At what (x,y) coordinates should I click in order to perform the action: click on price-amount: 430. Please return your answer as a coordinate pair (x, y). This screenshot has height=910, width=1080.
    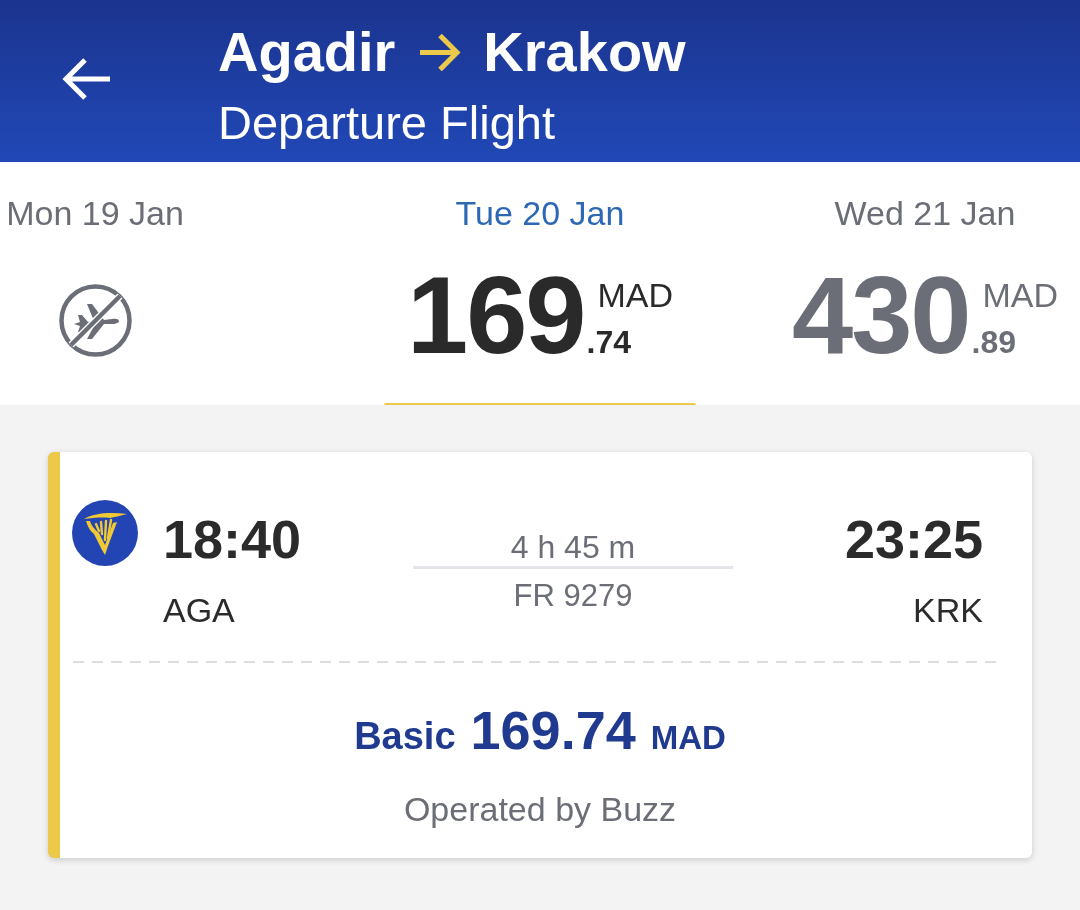
    Looking at the image, I should click on (880, 314).